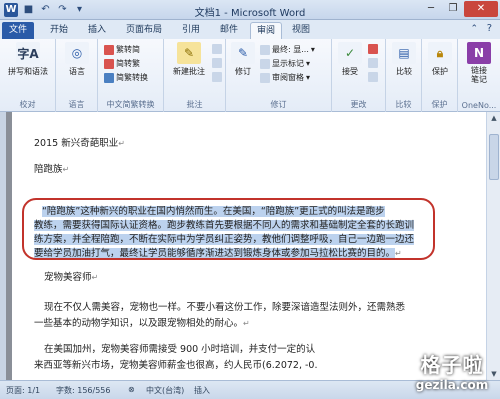  What do you see at coordinates (265, 63) in the screenshot?
I see `show-markup-icon` at bounding box center [265, 63].